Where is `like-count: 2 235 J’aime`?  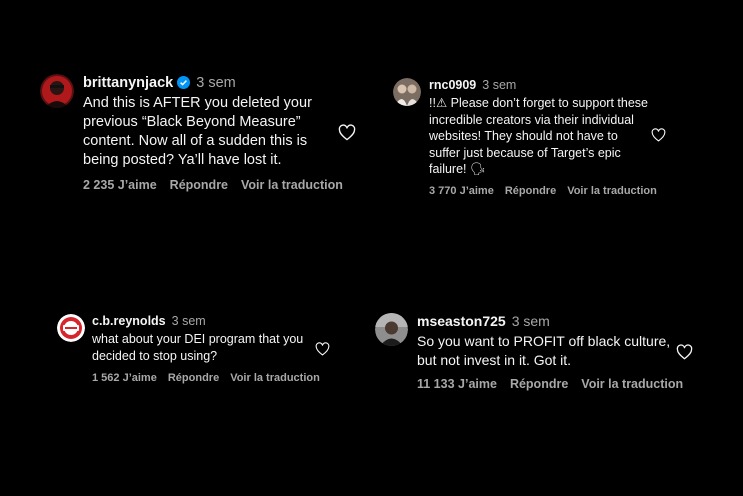
like-count: 2 235 J’aime is located at coordinates (120, 185).